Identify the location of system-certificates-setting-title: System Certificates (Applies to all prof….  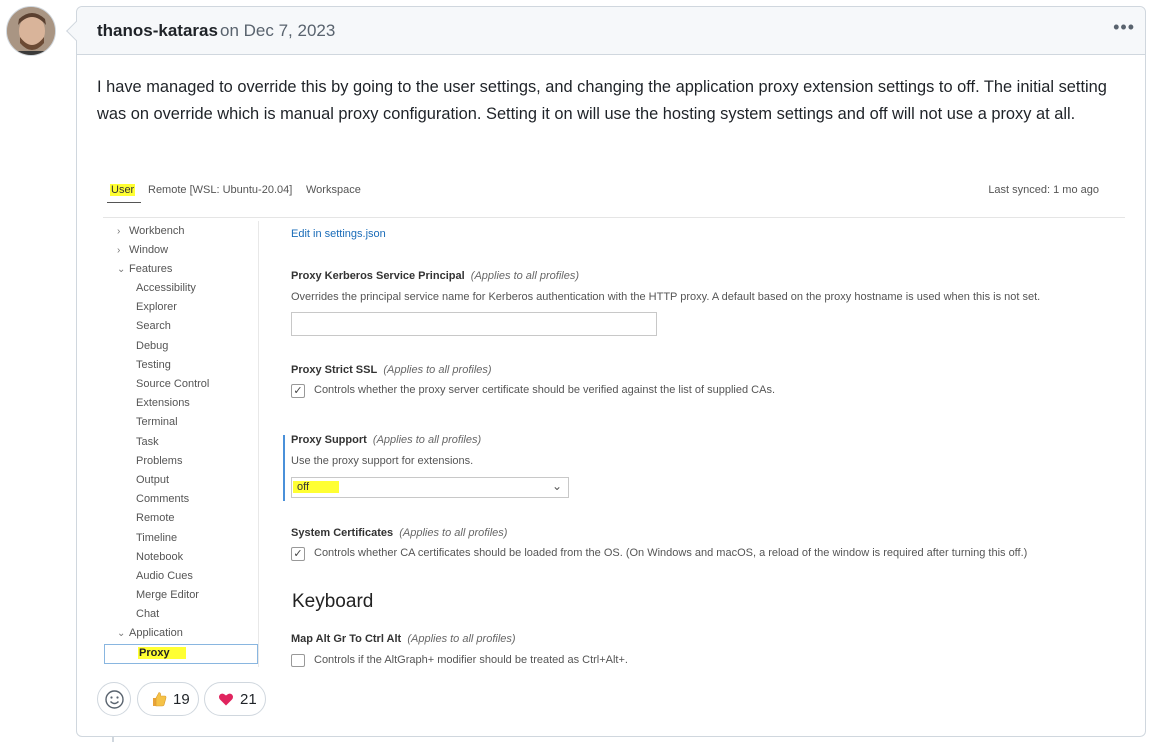
(399, 533).